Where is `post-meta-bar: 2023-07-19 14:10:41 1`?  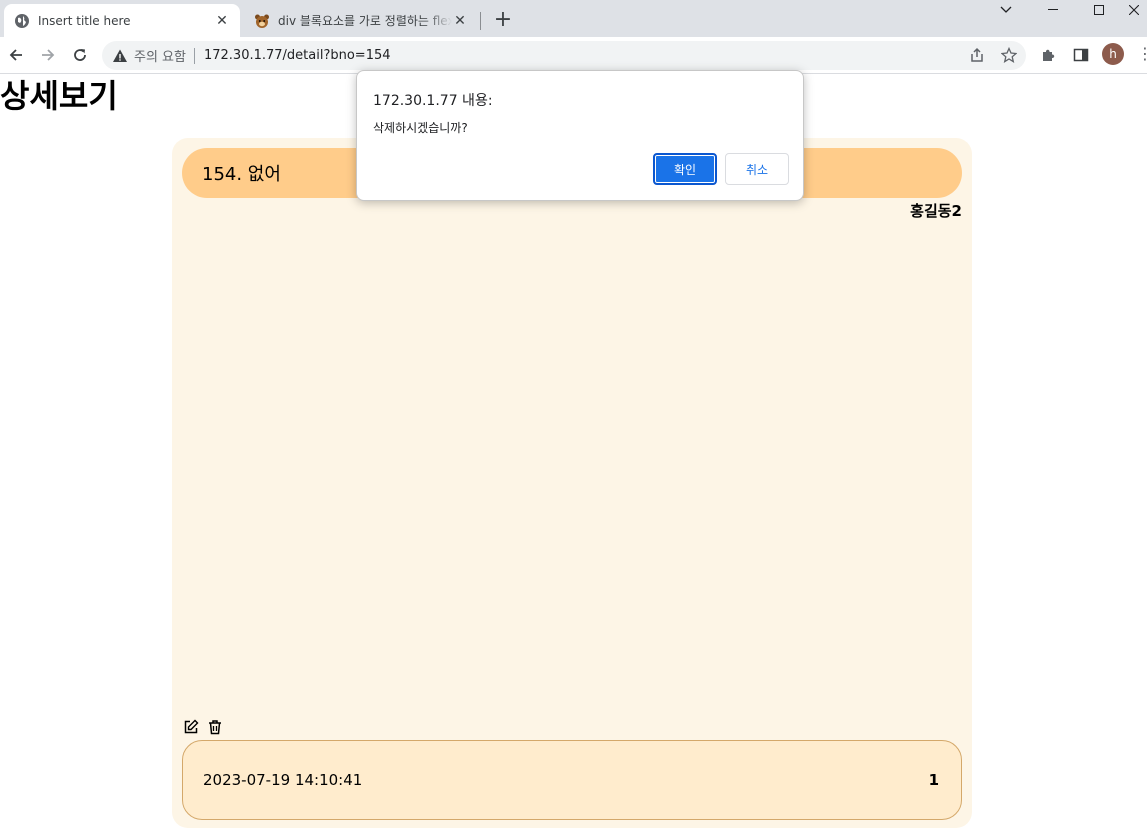
post-meta-bar: 2023-07-19 14:10:41 1 is located at coordinates (572, 780).